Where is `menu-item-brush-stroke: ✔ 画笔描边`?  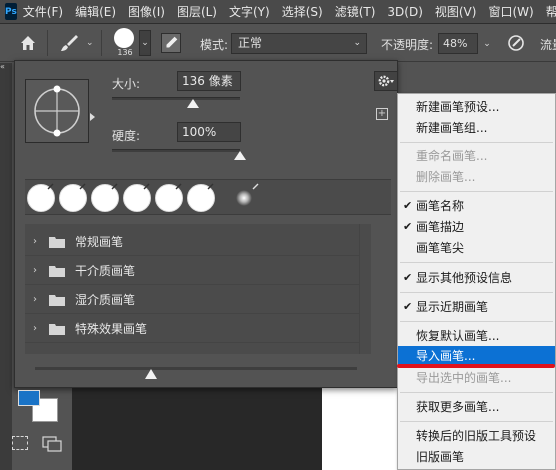 menu-item-brush-stroke: ✔ 画笔描边 is located at coordinates (476, 227).